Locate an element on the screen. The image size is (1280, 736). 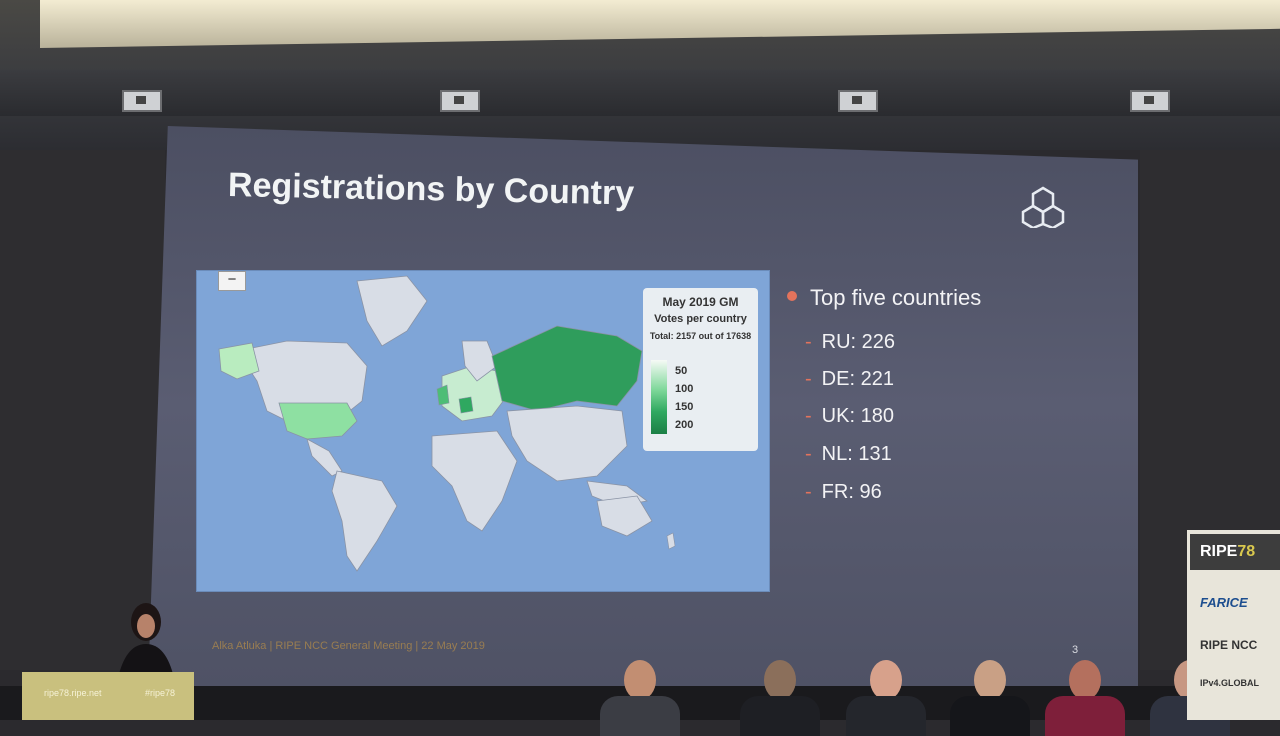
asia-land is located at coordinates (567, 443).